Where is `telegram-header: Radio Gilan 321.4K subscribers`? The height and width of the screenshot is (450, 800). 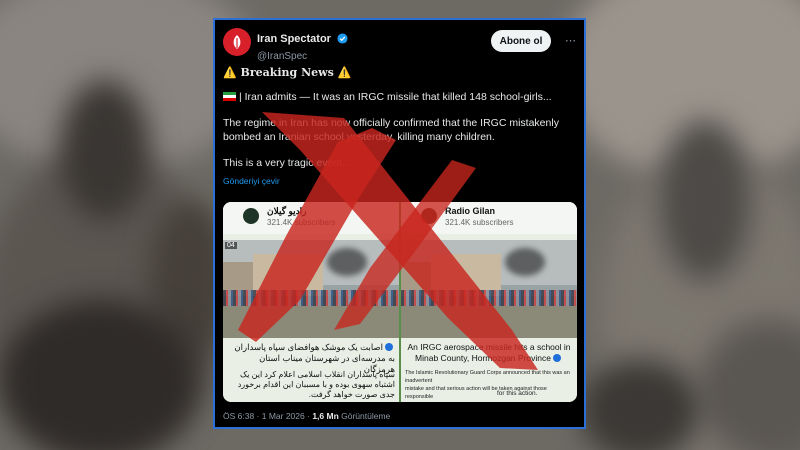
telegram-header: Radio Gilan 321.4K subscribers is located at coordinates (489, 218).